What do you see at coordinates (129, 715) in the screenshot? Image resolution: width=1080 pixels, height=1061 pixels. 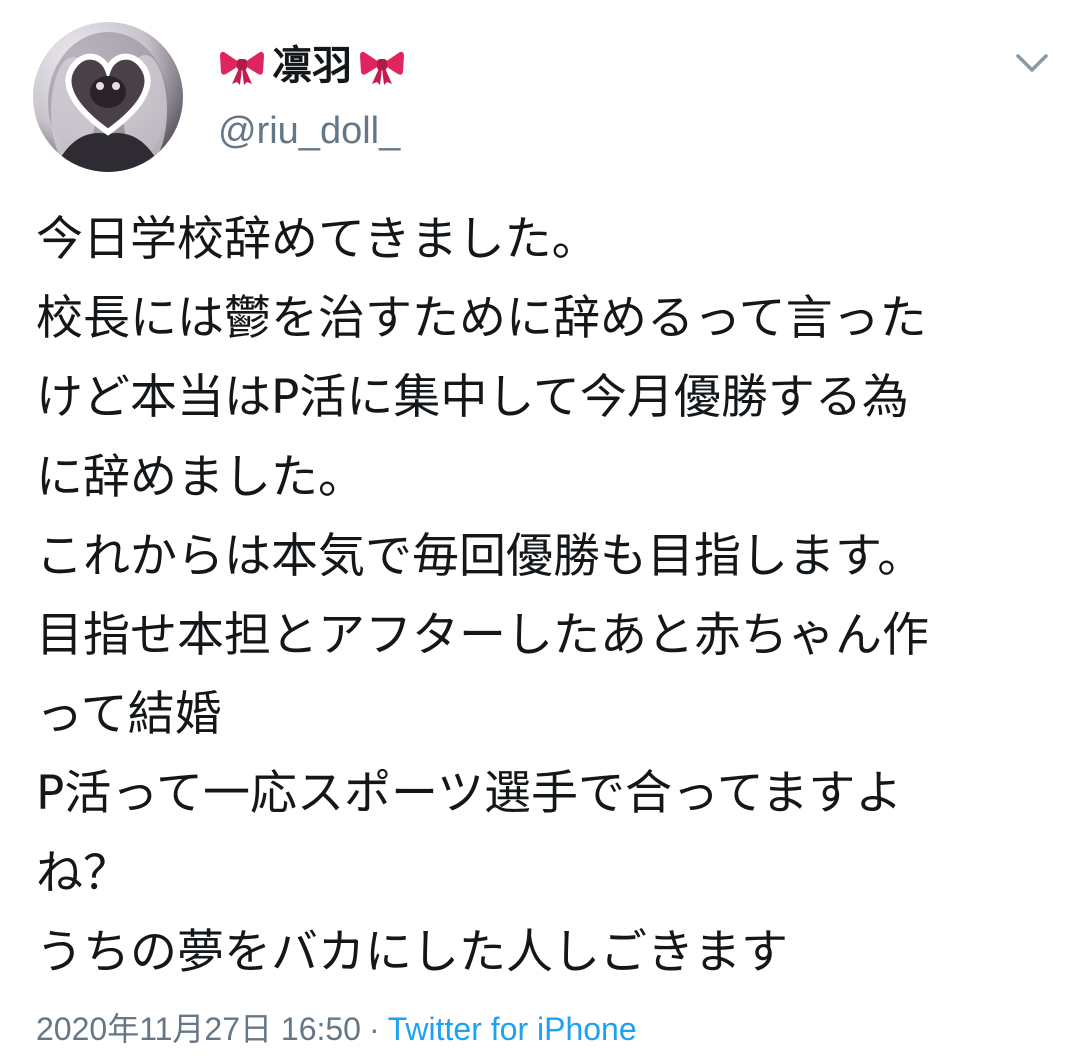 I see `tweet-text-line: って結婚` at bounding box center [129, 715].